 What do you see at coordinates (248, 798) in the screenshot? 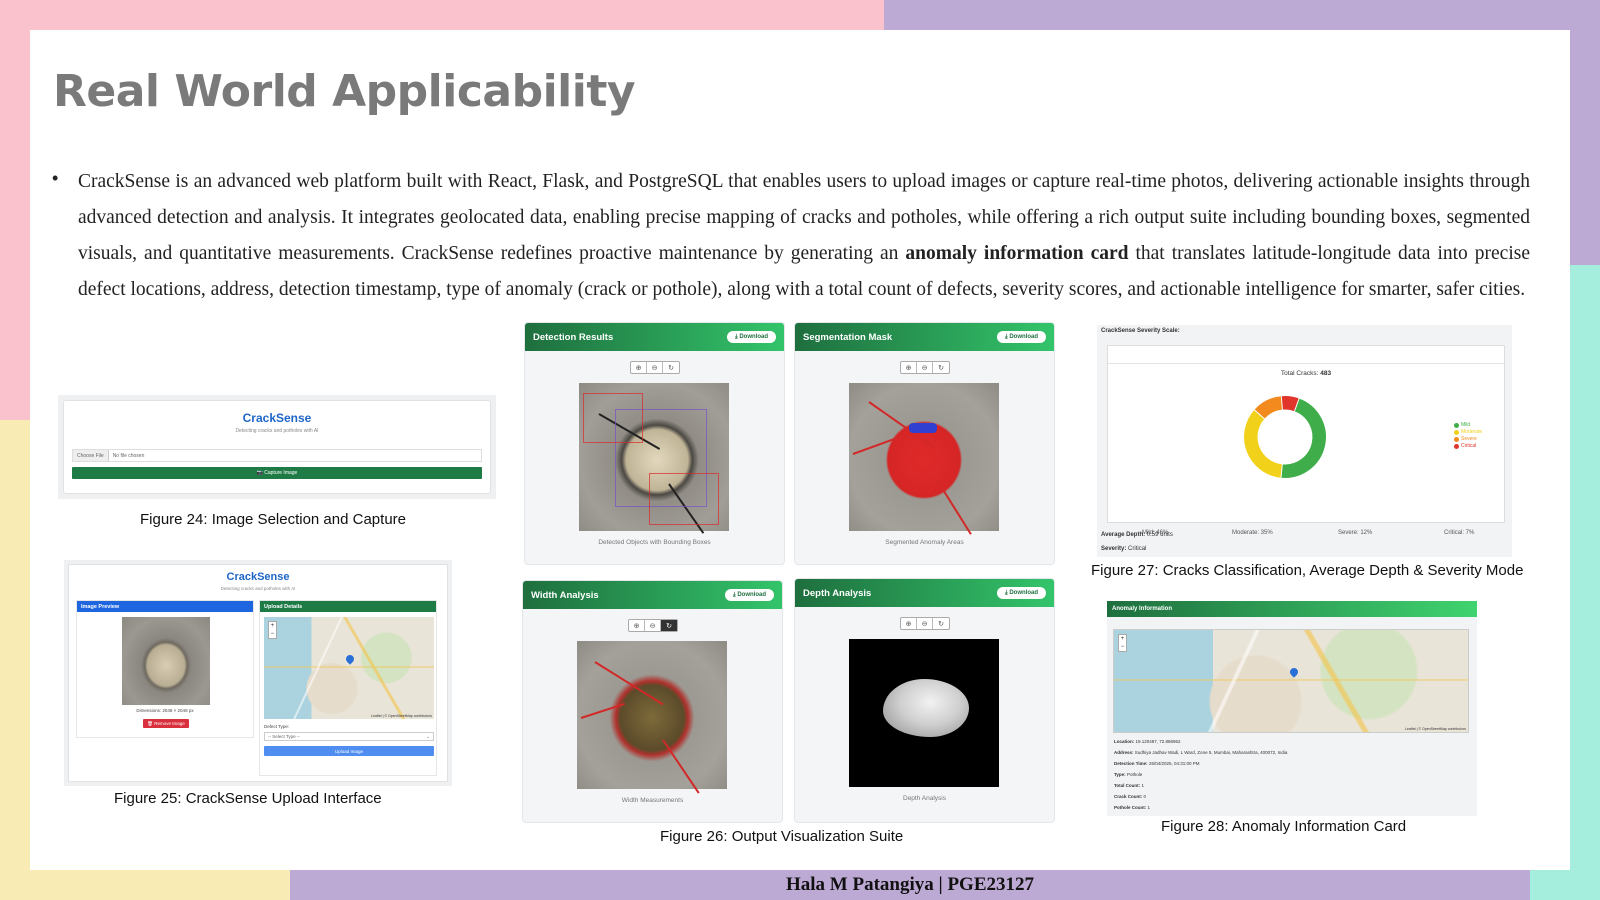
I see `figure-25-caption: Figure 25: CrackSense Upload Interface` at bounding box center [248, 798].